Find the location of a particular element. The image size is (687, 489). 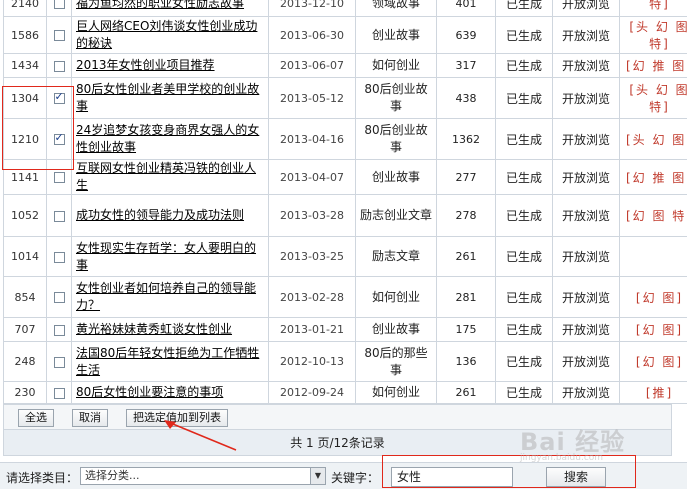

row-id: 1141 is located at coordinates (25, 177).